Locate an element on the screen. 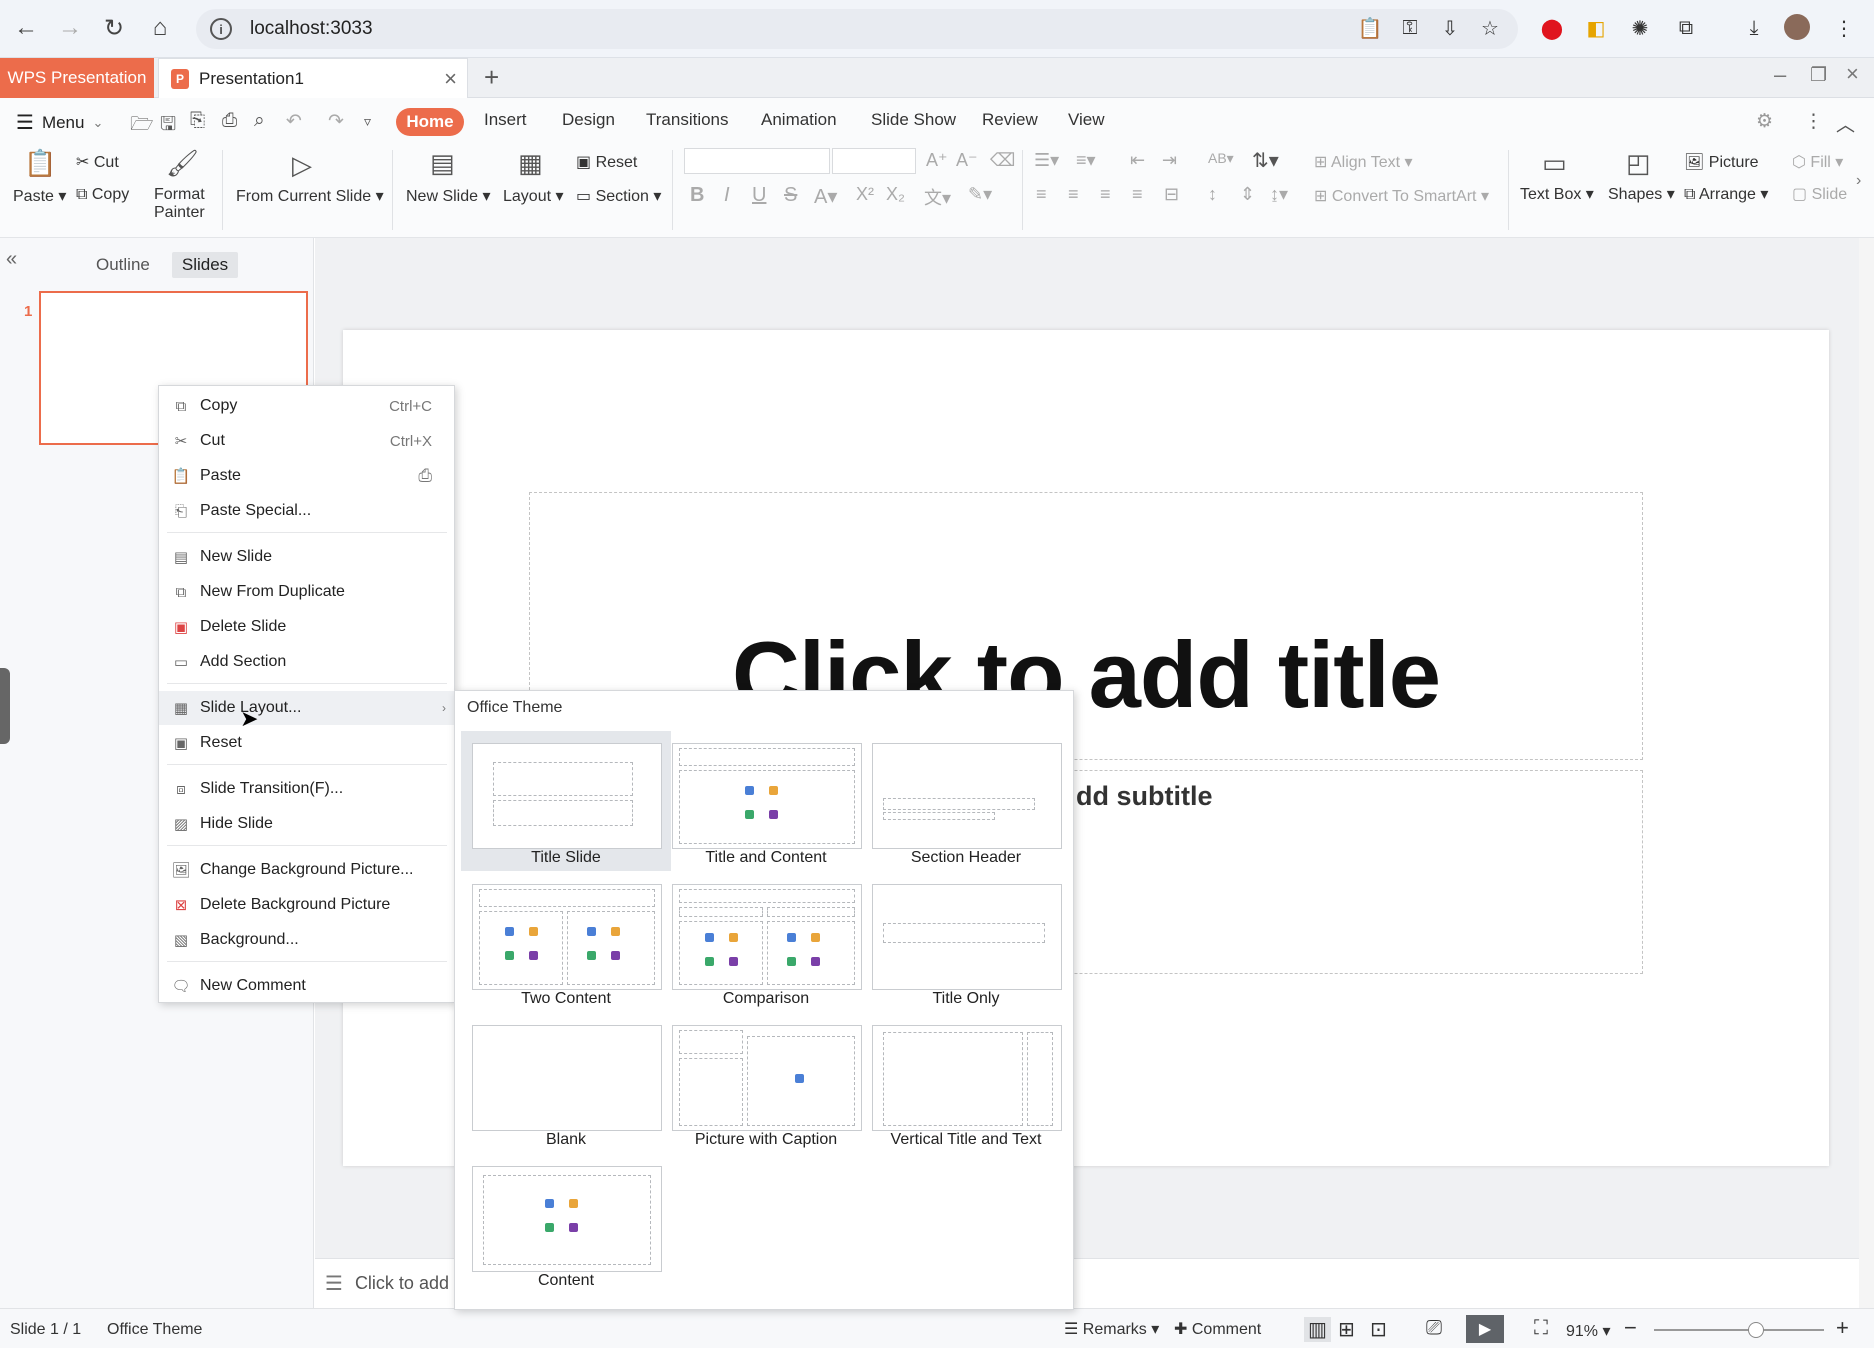 This screenshot has height=1348, width=1874. zoom-in-icon: + is located at coordinates (1842, 1328).